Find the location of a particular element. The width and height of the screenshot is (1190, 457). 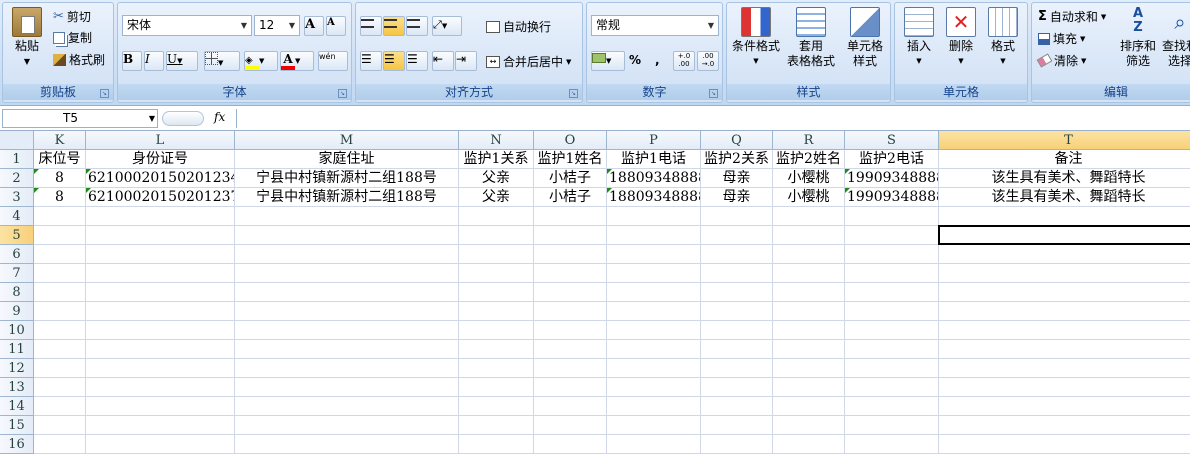

percent-button: % is located at coordinates (635, 60).